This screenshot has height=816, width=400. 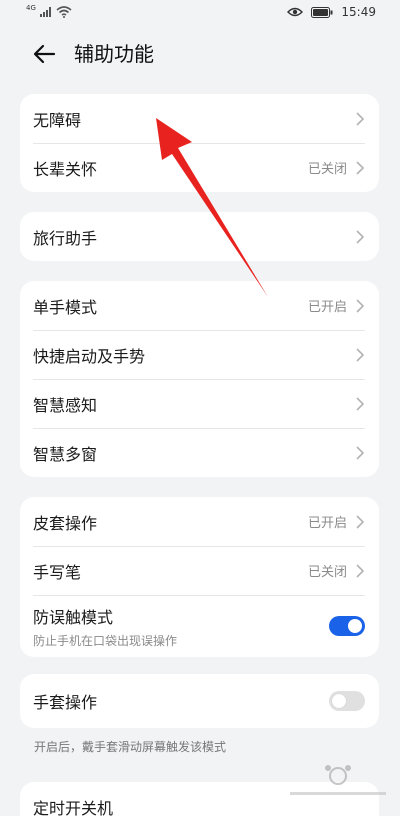 I want to click on settings-group-5: 手套操作, so click(x=199, y=701).